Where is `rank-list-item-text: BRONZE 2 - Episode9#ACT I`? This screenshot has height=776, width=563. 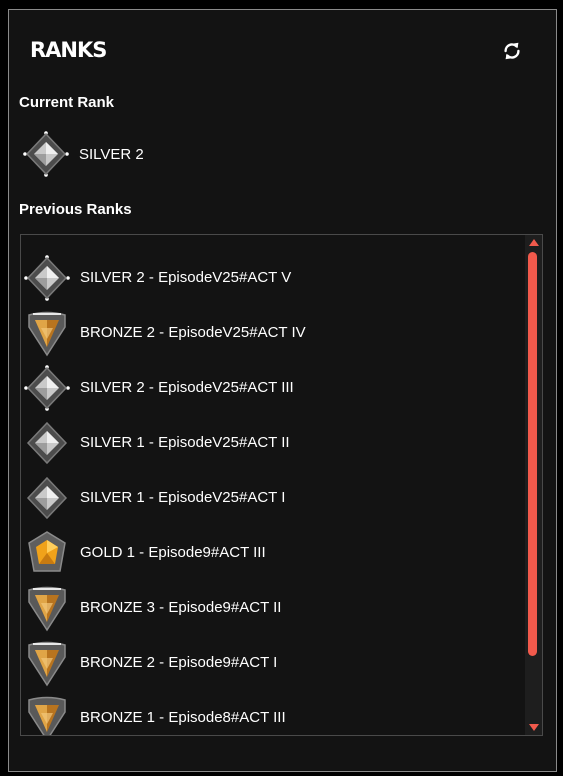
rank-list-item-text: BRONZE 2 - Episode9#ACT I is located at coordinates (179, 662).